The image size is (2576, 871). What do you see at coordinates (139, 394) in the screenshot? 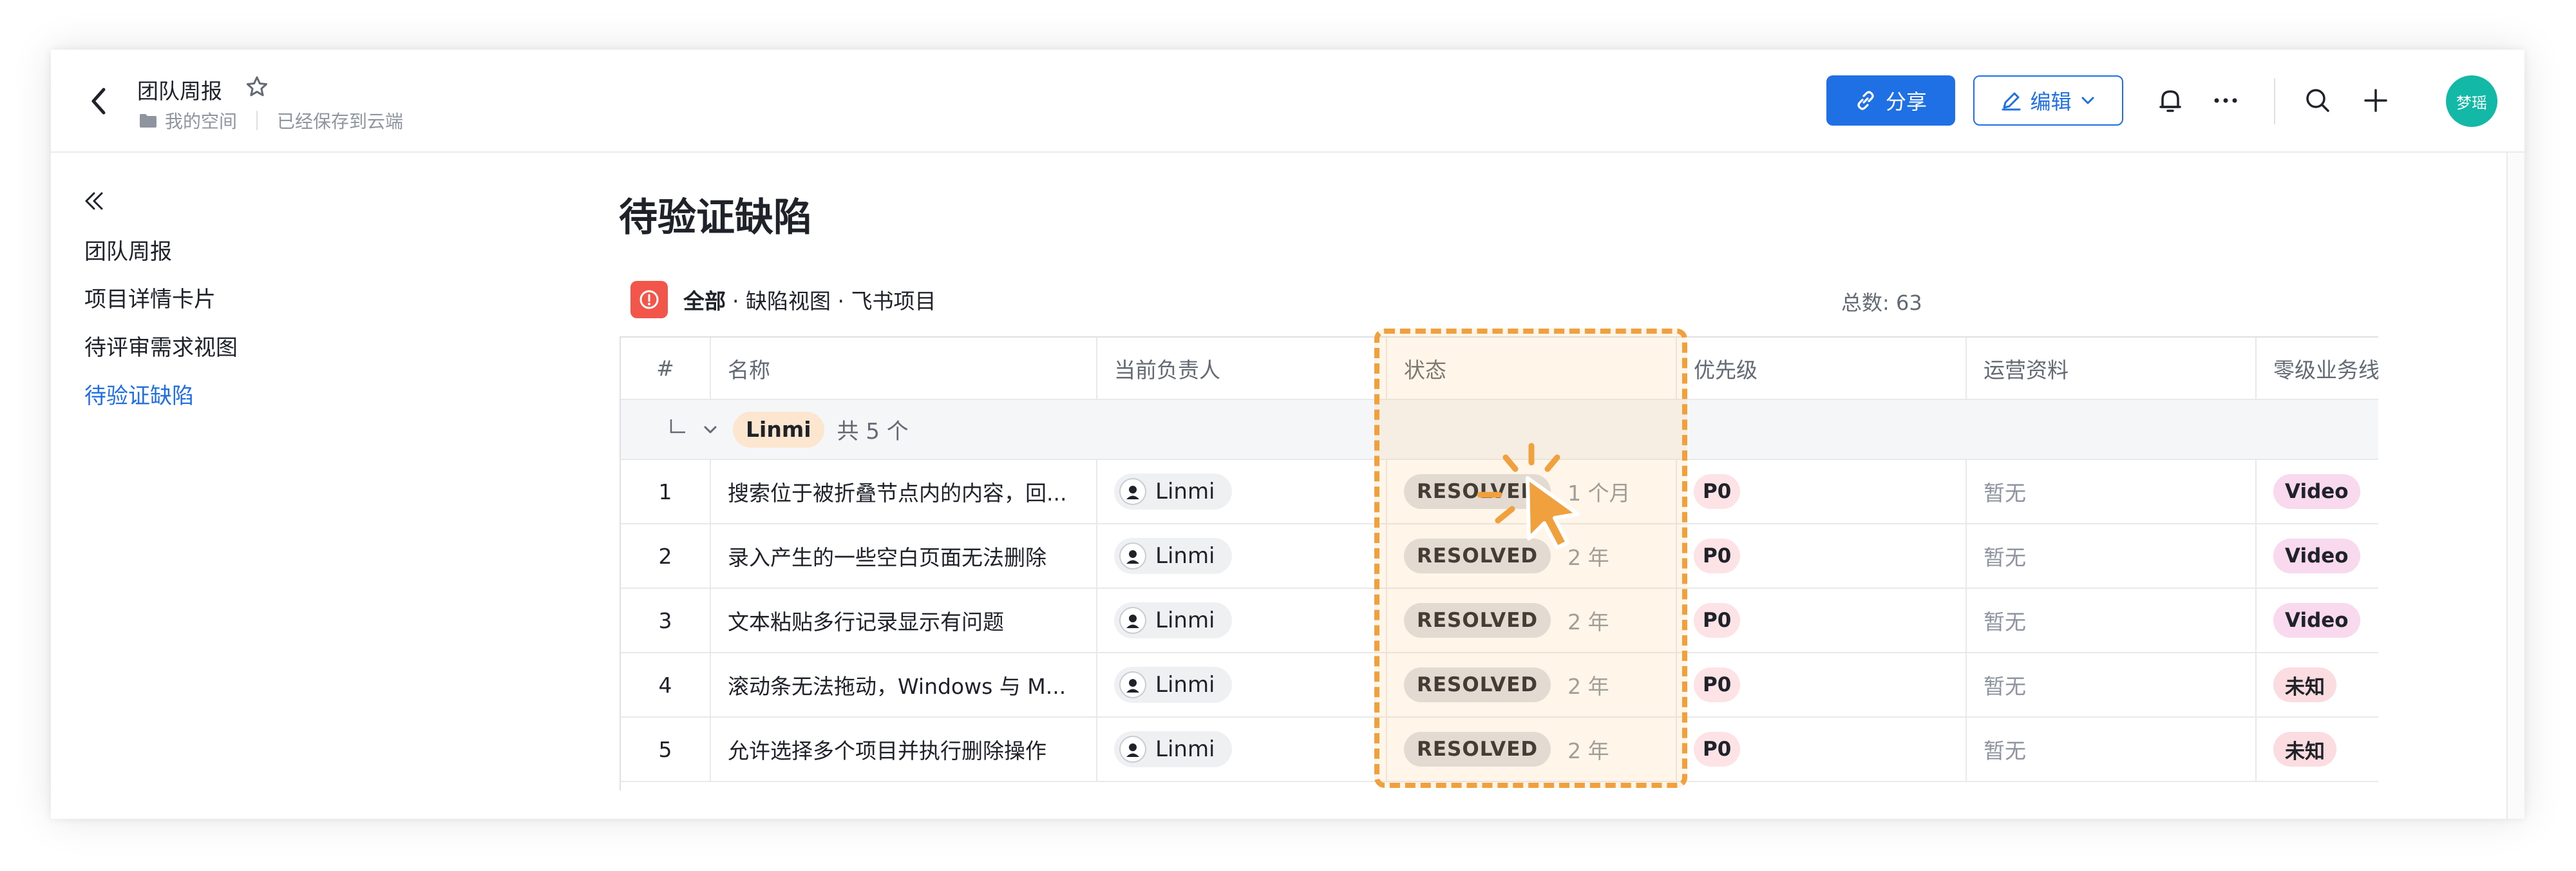
I see `sidebar-item-pending-defects: 待验证缺陷` at bounding box center [139, 394].